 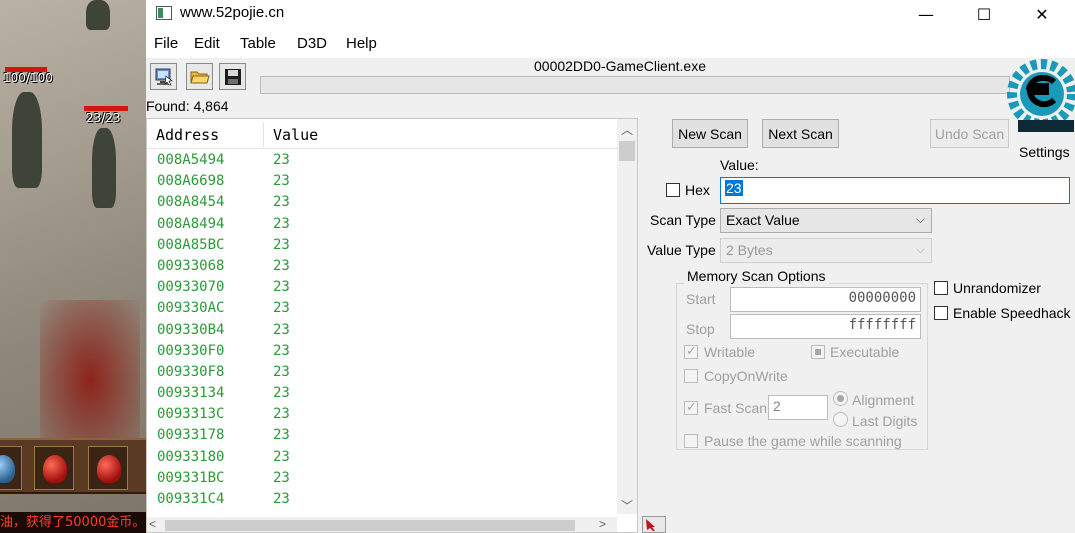 I want to click on menu-table: Table, so click(x=258, y=43).